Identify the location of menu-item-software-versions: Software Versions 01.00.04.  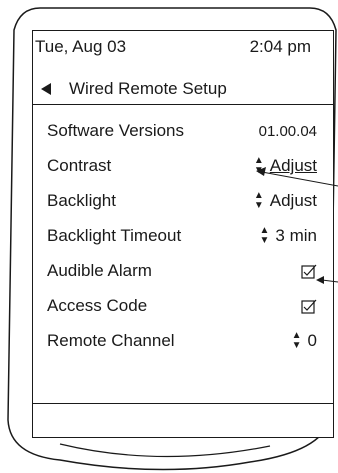
(182, 131).